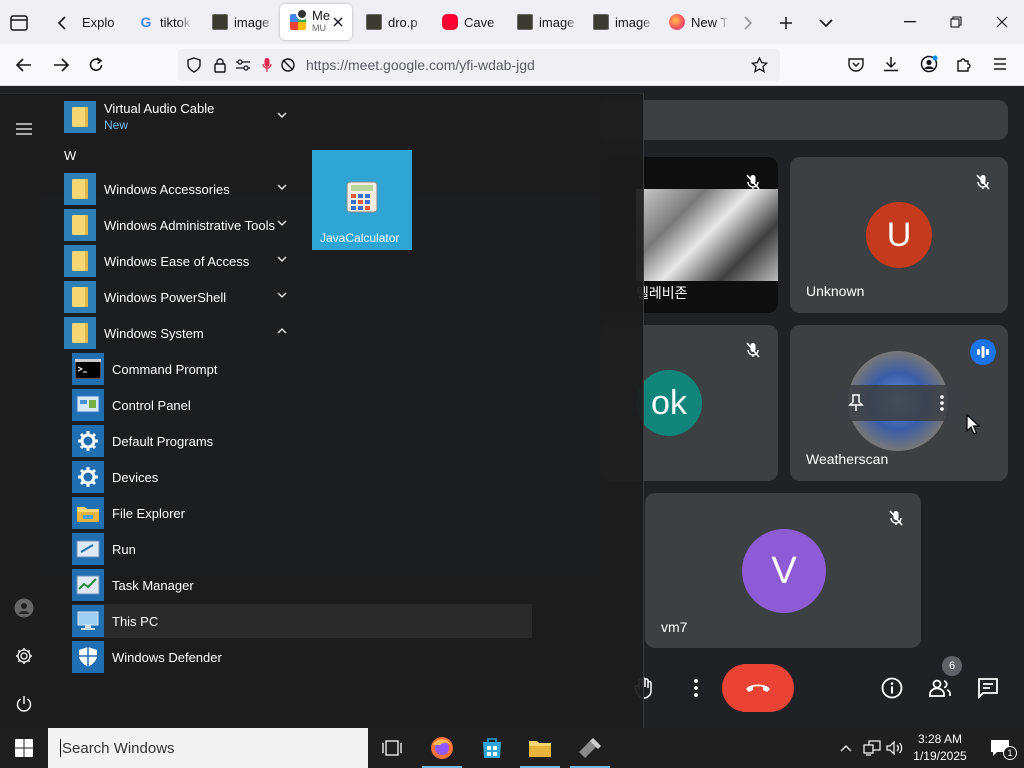 The width and height of the screenshot is (1024, 768). Describe the element at coordinates (872, 748) in the screenshot. I see `network-button` at that location.